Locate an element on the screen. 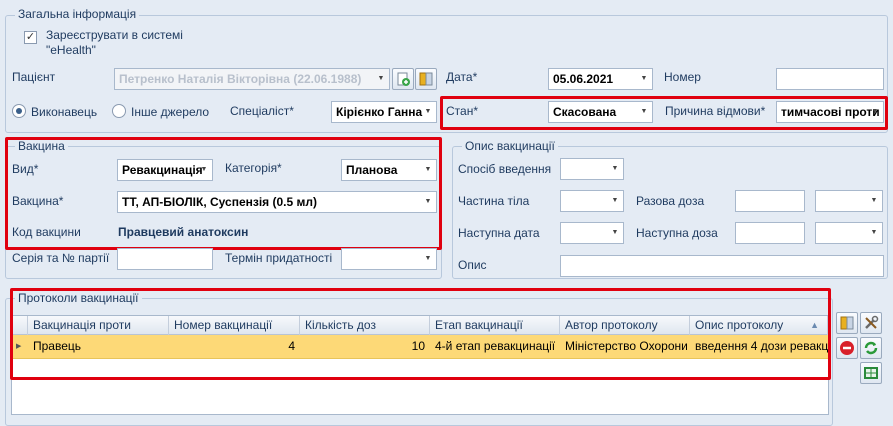 The image size is (893, 426). highlight-vaccine is located at coordinates (223, 193).